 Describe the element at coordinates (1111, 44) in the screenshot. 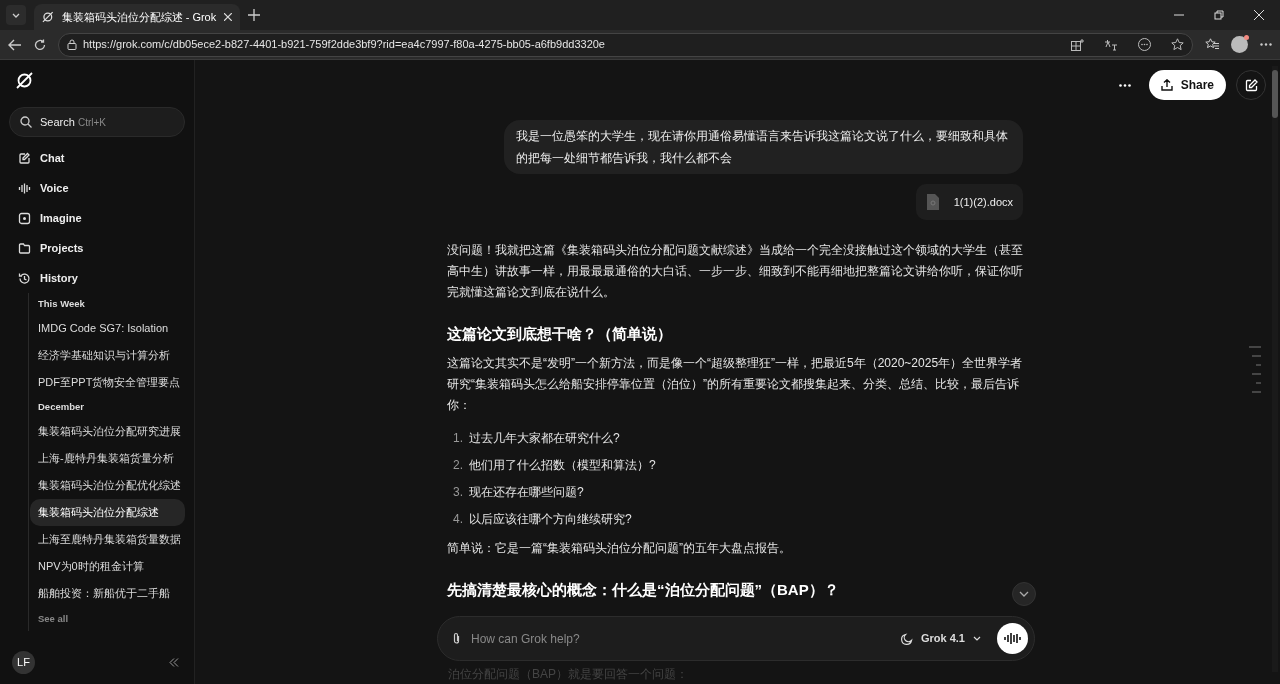

I see `translate-icon` at that location.